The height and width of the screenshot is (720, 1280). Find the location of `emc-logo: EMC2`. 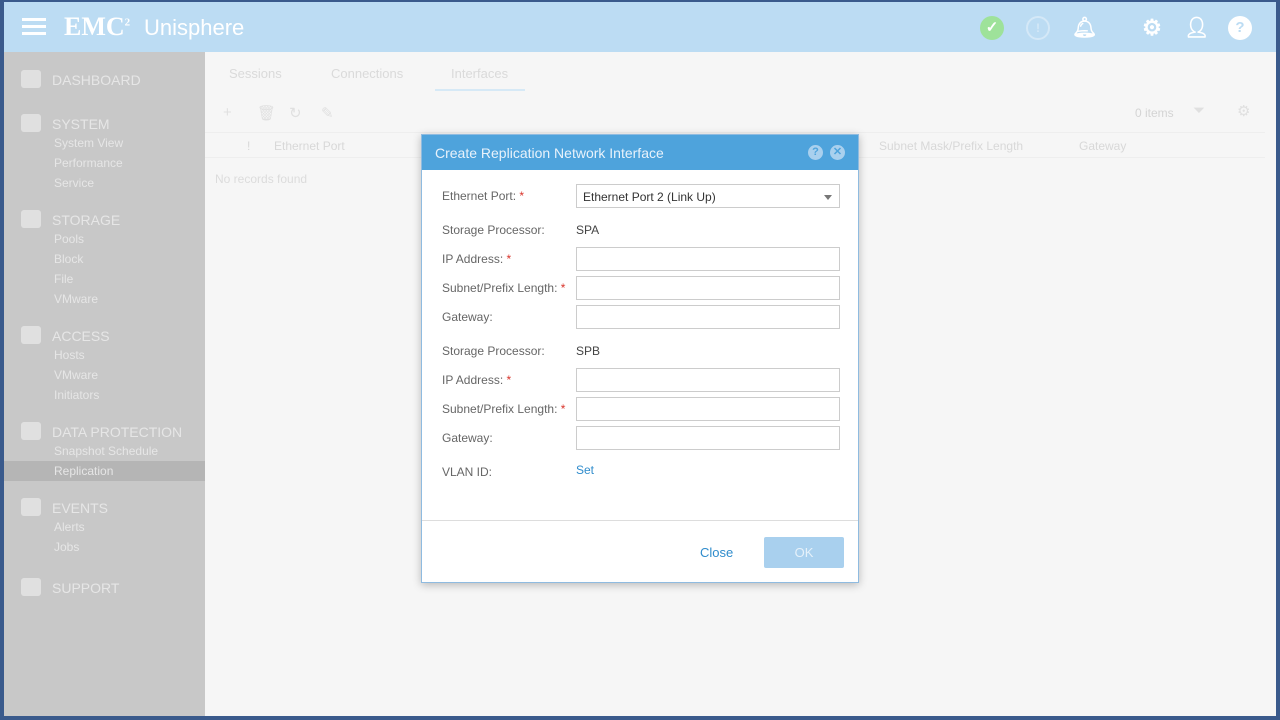

emc-logo: EMC2 is located at coordinates (97, 27).